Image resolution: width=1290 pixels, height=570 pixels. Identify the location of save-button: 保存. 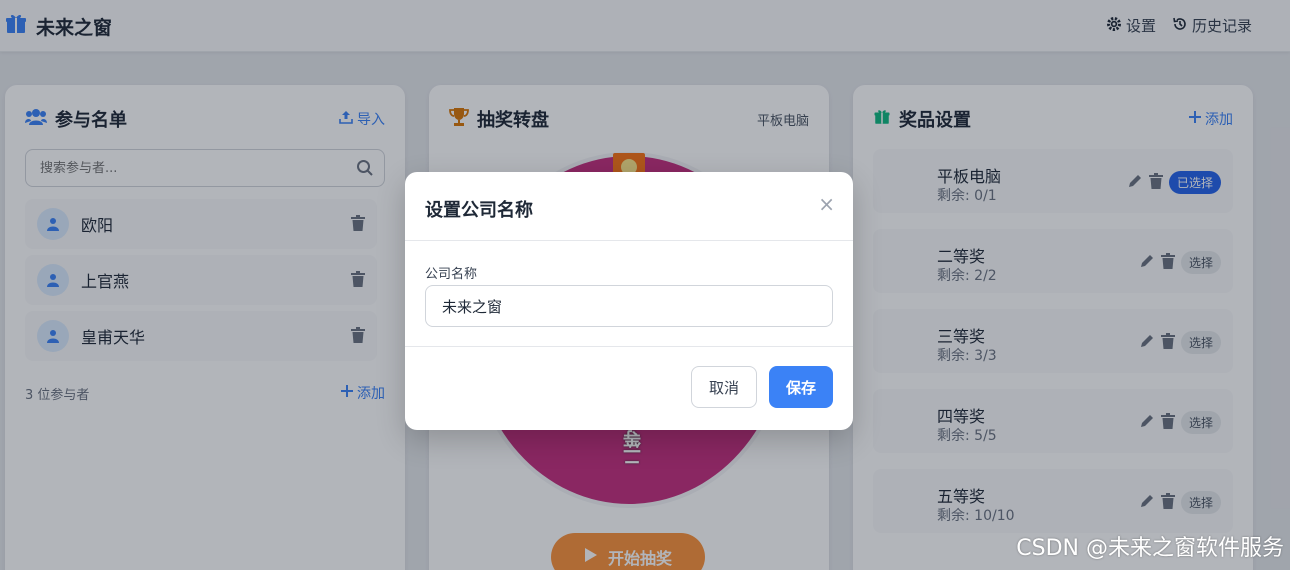
(801, 387).